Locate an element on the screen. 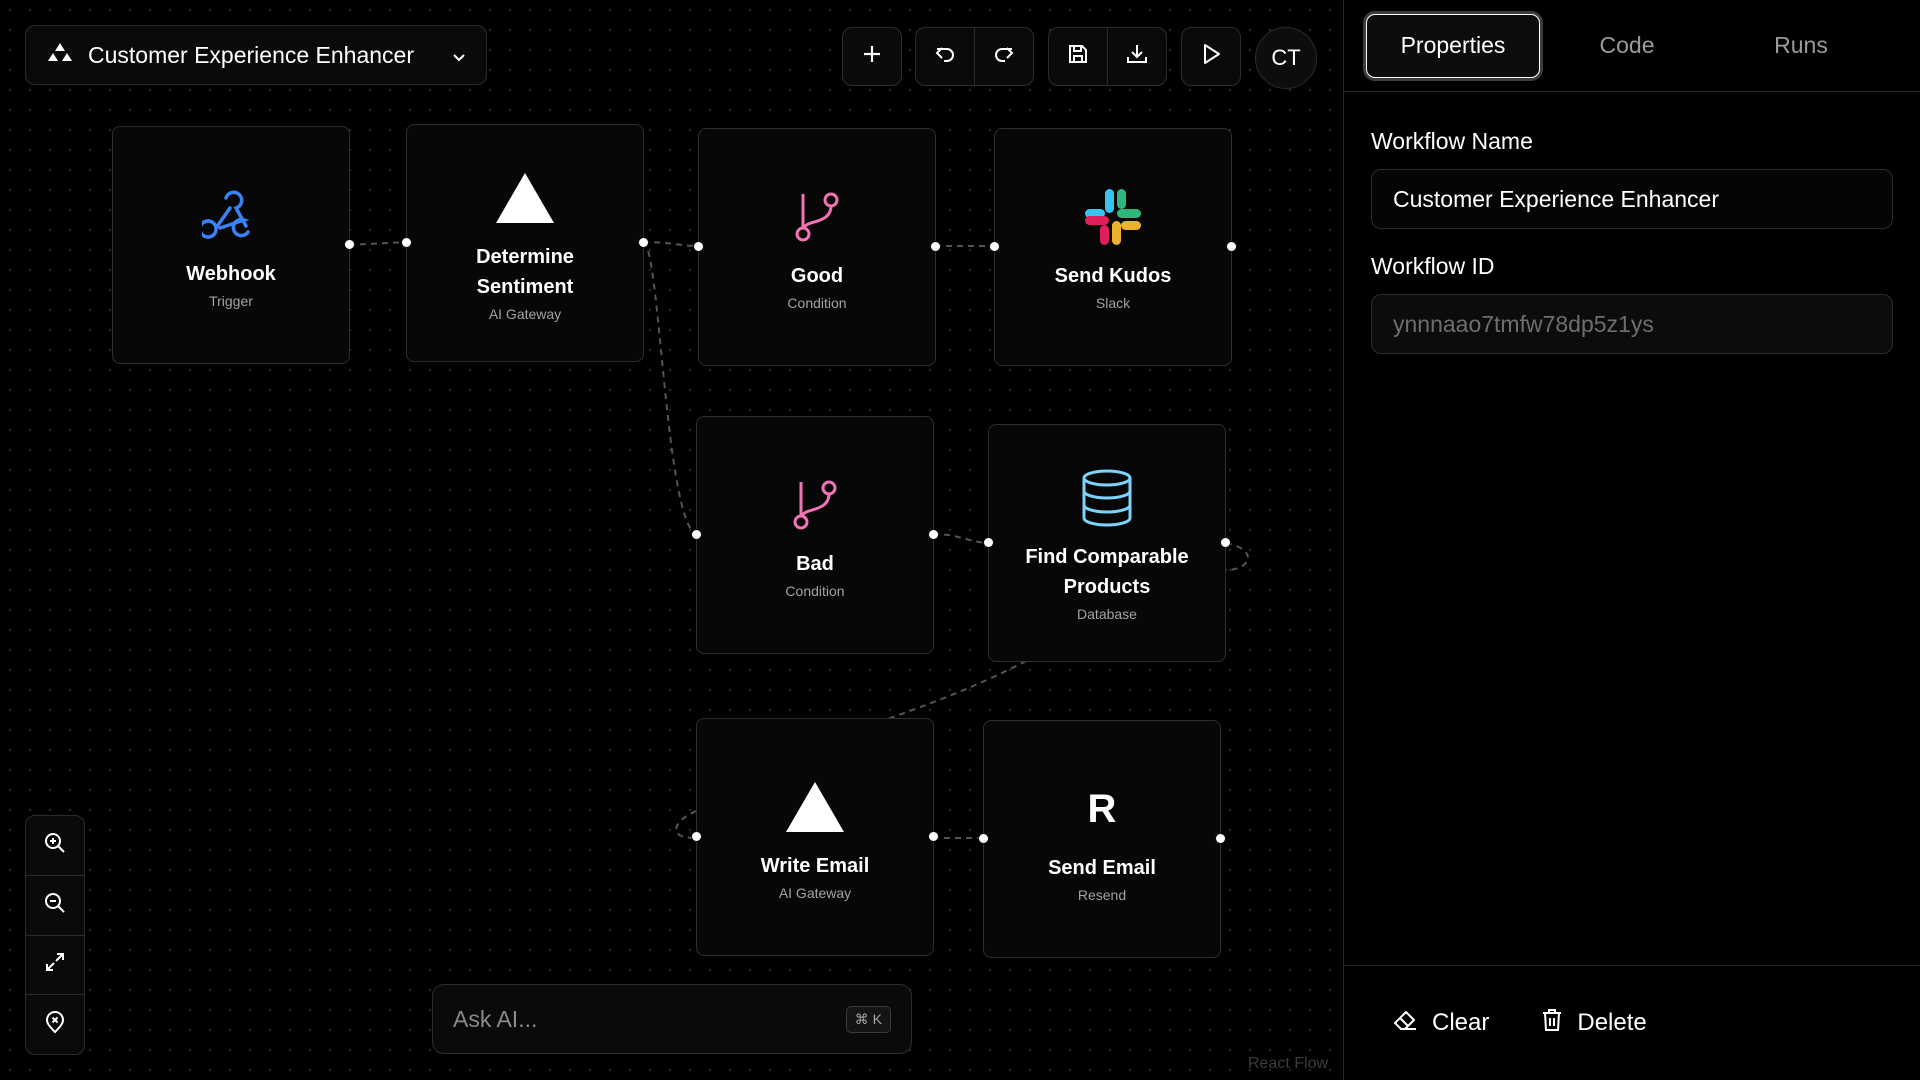 The height and width of the screenshot is (1080, 1920). toolbar-run-group is located at coordinates (1211, 56).